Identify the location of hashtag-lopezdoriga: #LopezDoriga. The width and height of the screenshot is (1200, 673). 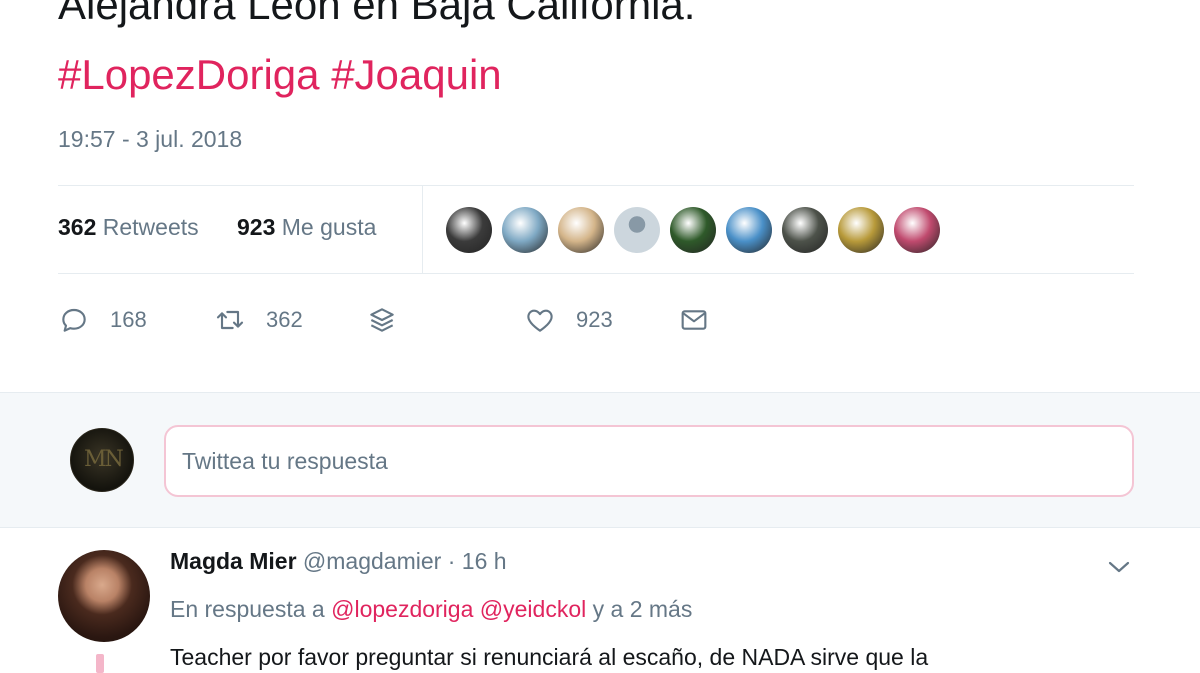
(189, 74).